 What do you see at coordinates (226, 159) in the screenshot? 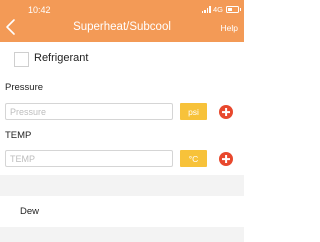
I see `add-temp-icon` at bounding box center [226, 159].